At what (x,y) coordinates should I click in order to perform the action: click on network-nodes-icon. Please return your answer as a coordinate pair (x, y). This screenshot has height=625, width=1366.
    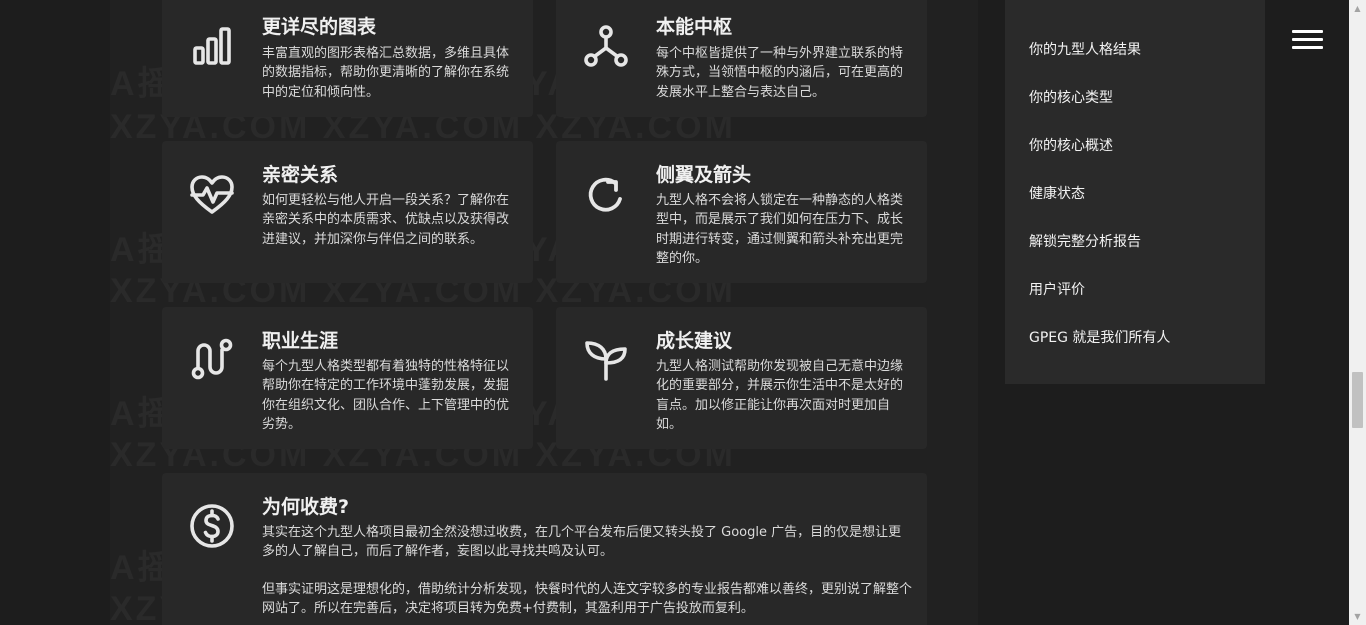
    Looking at the image, I should click on (606, 46).